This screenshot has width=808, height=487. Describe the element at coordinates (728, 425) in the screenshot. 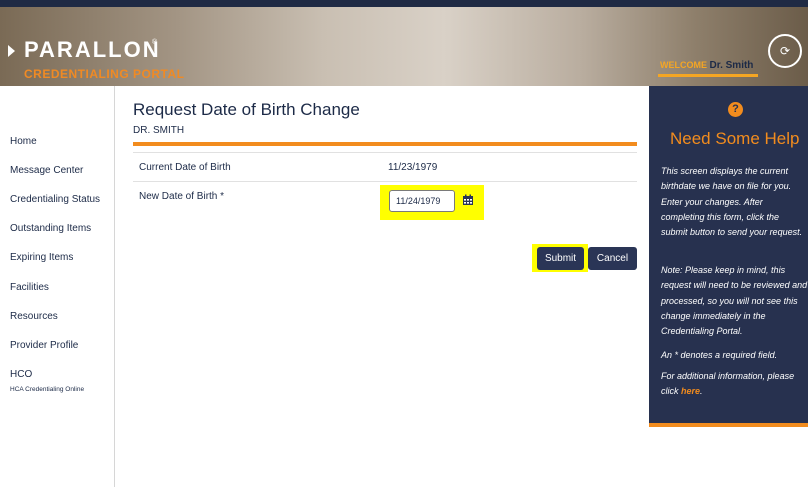

I see `help-panel-bottom-rule` at that location.